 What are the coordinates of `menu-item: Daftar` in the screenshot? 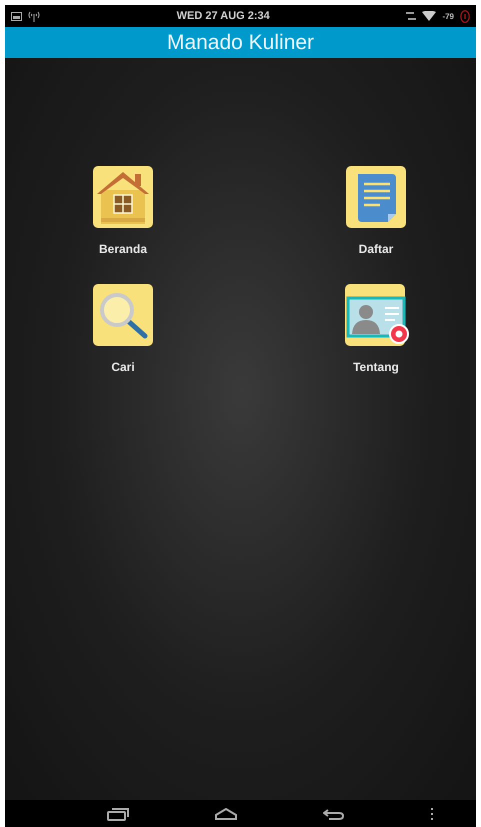 It's located at (376, 210).